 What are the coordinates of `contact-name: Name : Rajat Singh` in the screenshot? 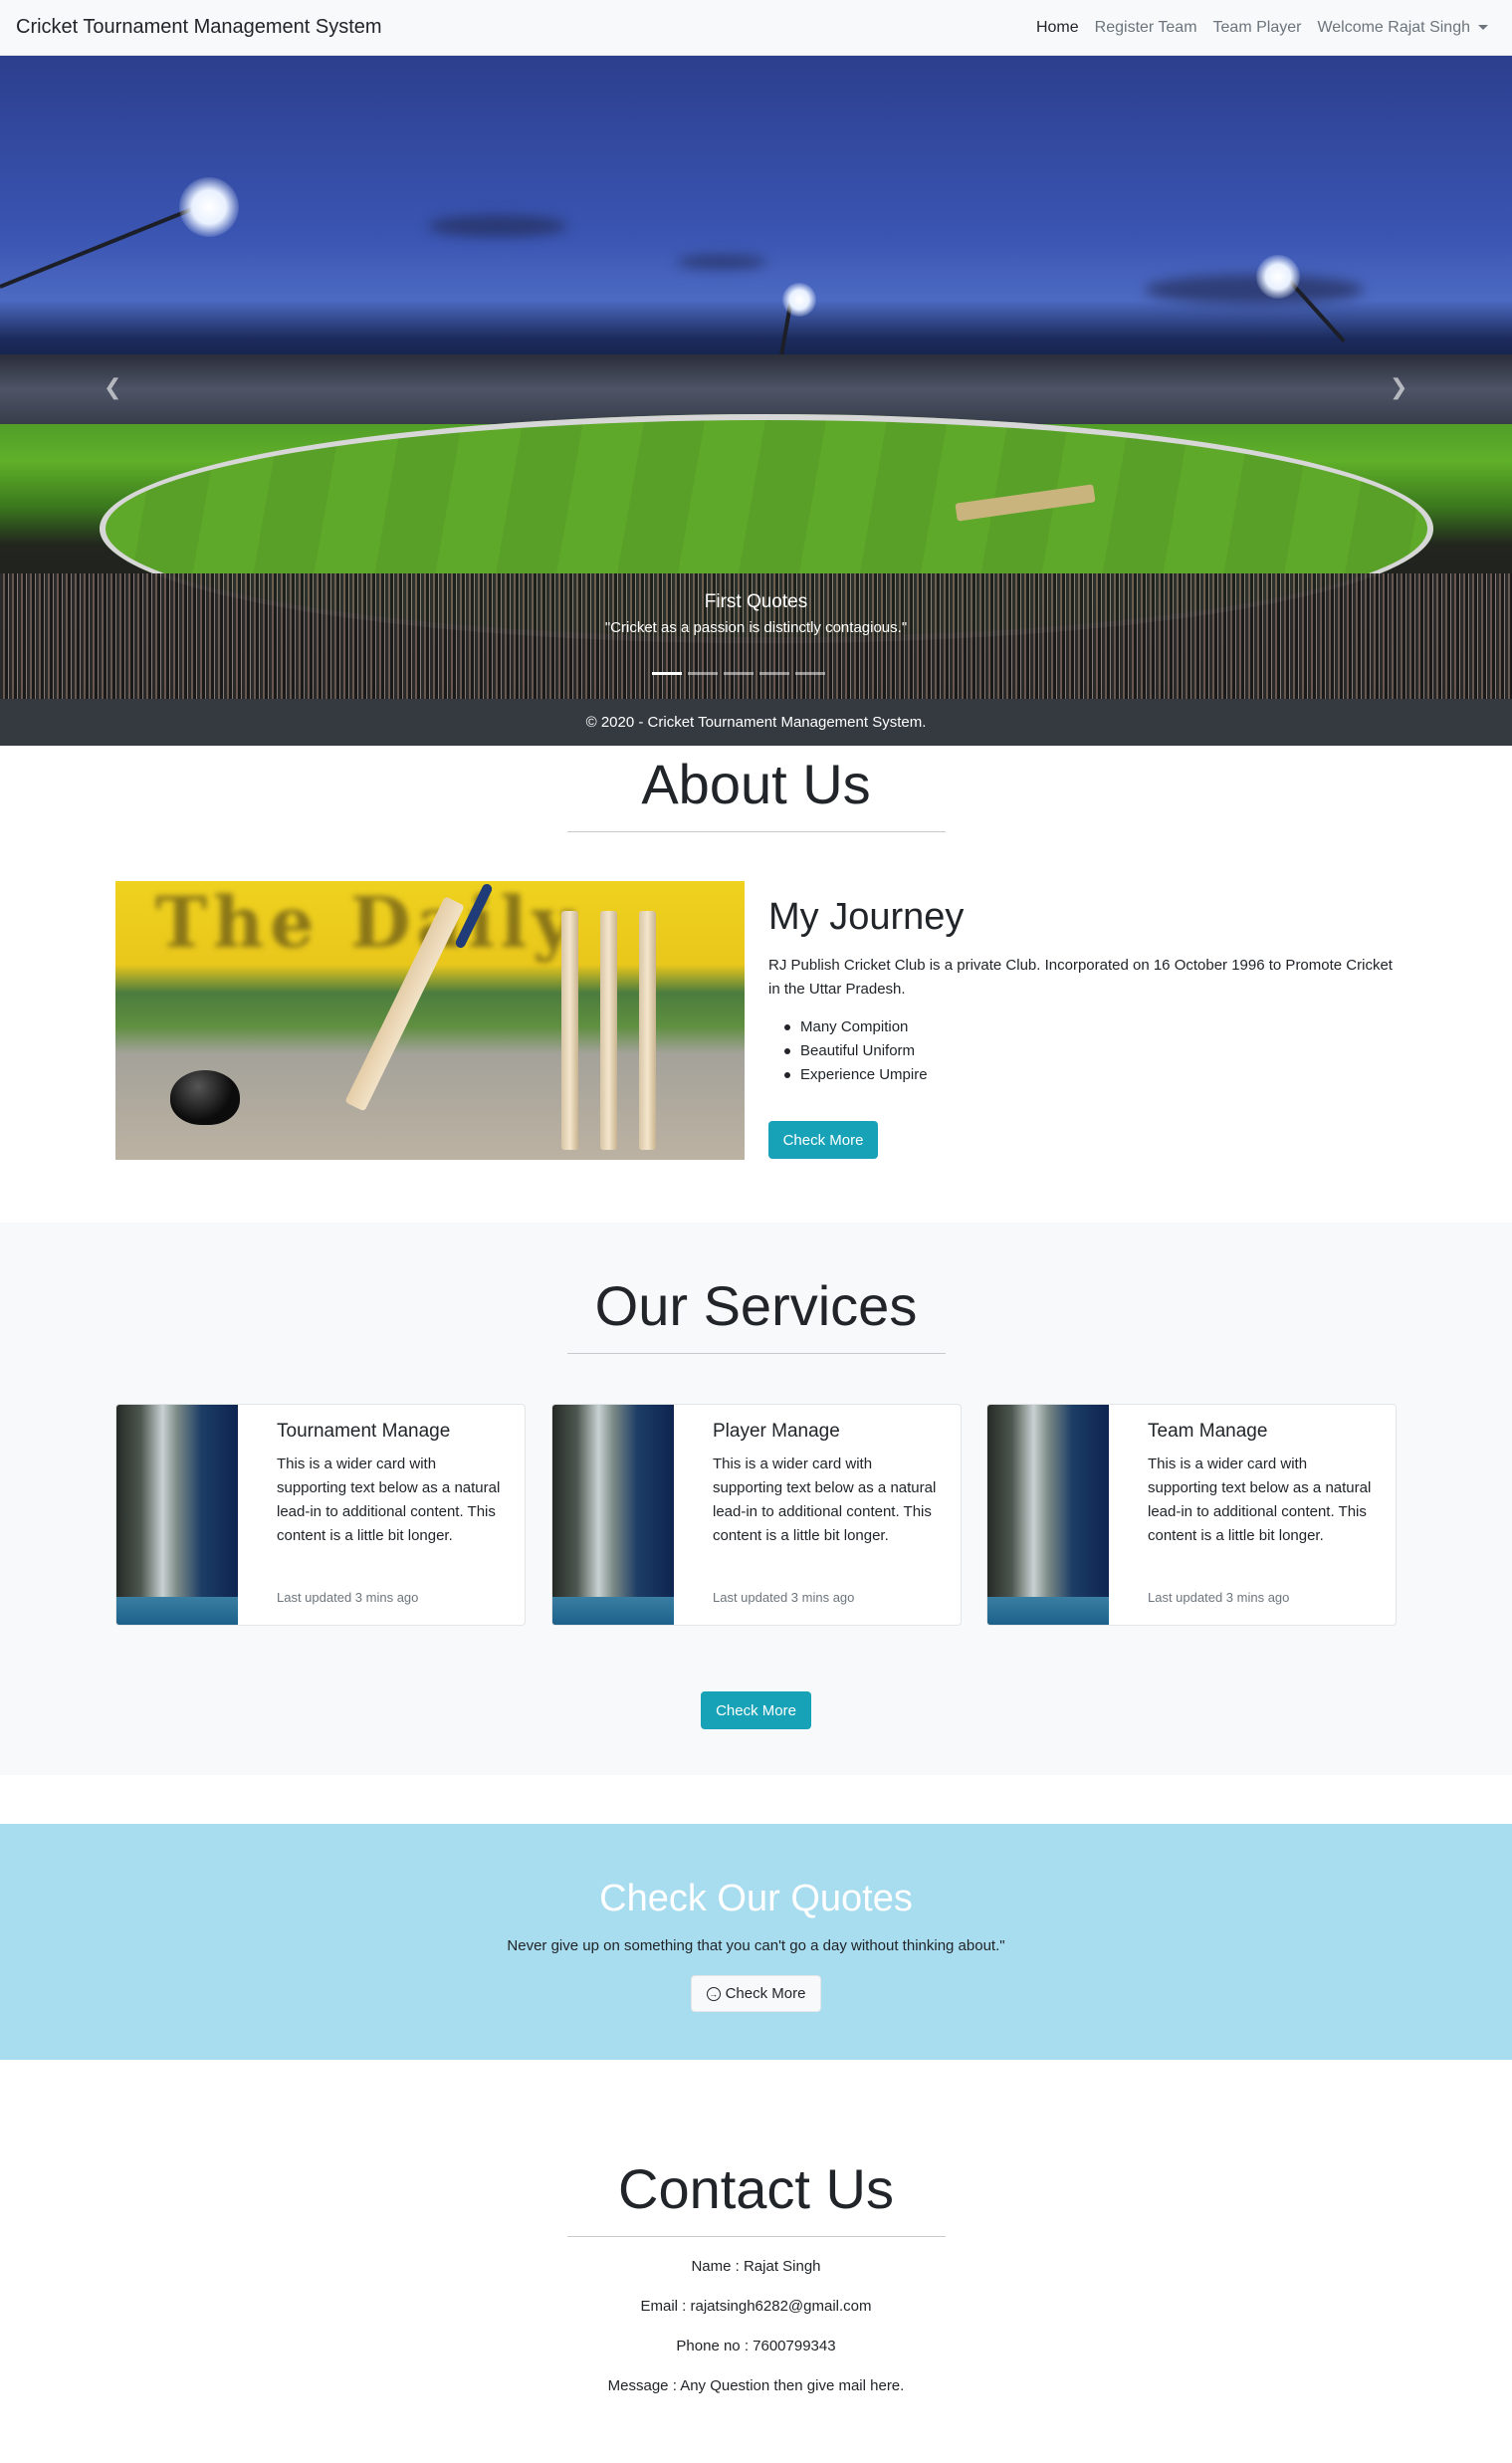 It's located at (756, 2266).